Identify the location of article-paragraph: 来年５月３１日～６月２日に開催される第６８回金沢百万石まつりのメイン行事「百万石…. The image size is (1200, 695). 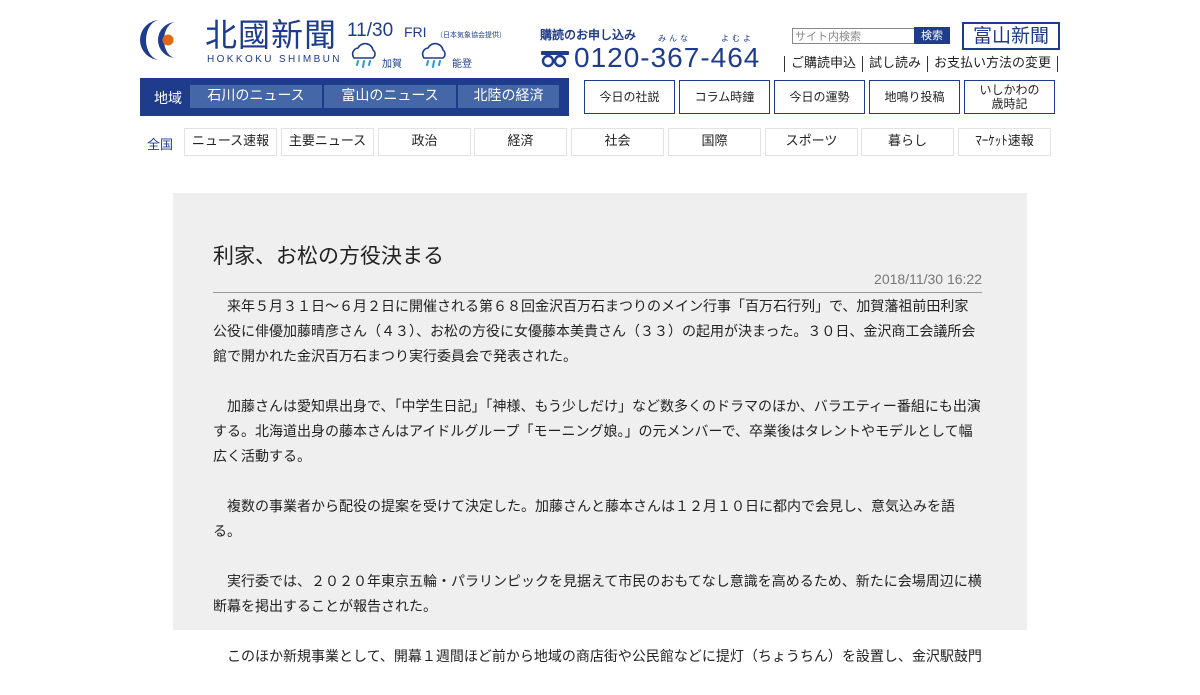
(594, 332).